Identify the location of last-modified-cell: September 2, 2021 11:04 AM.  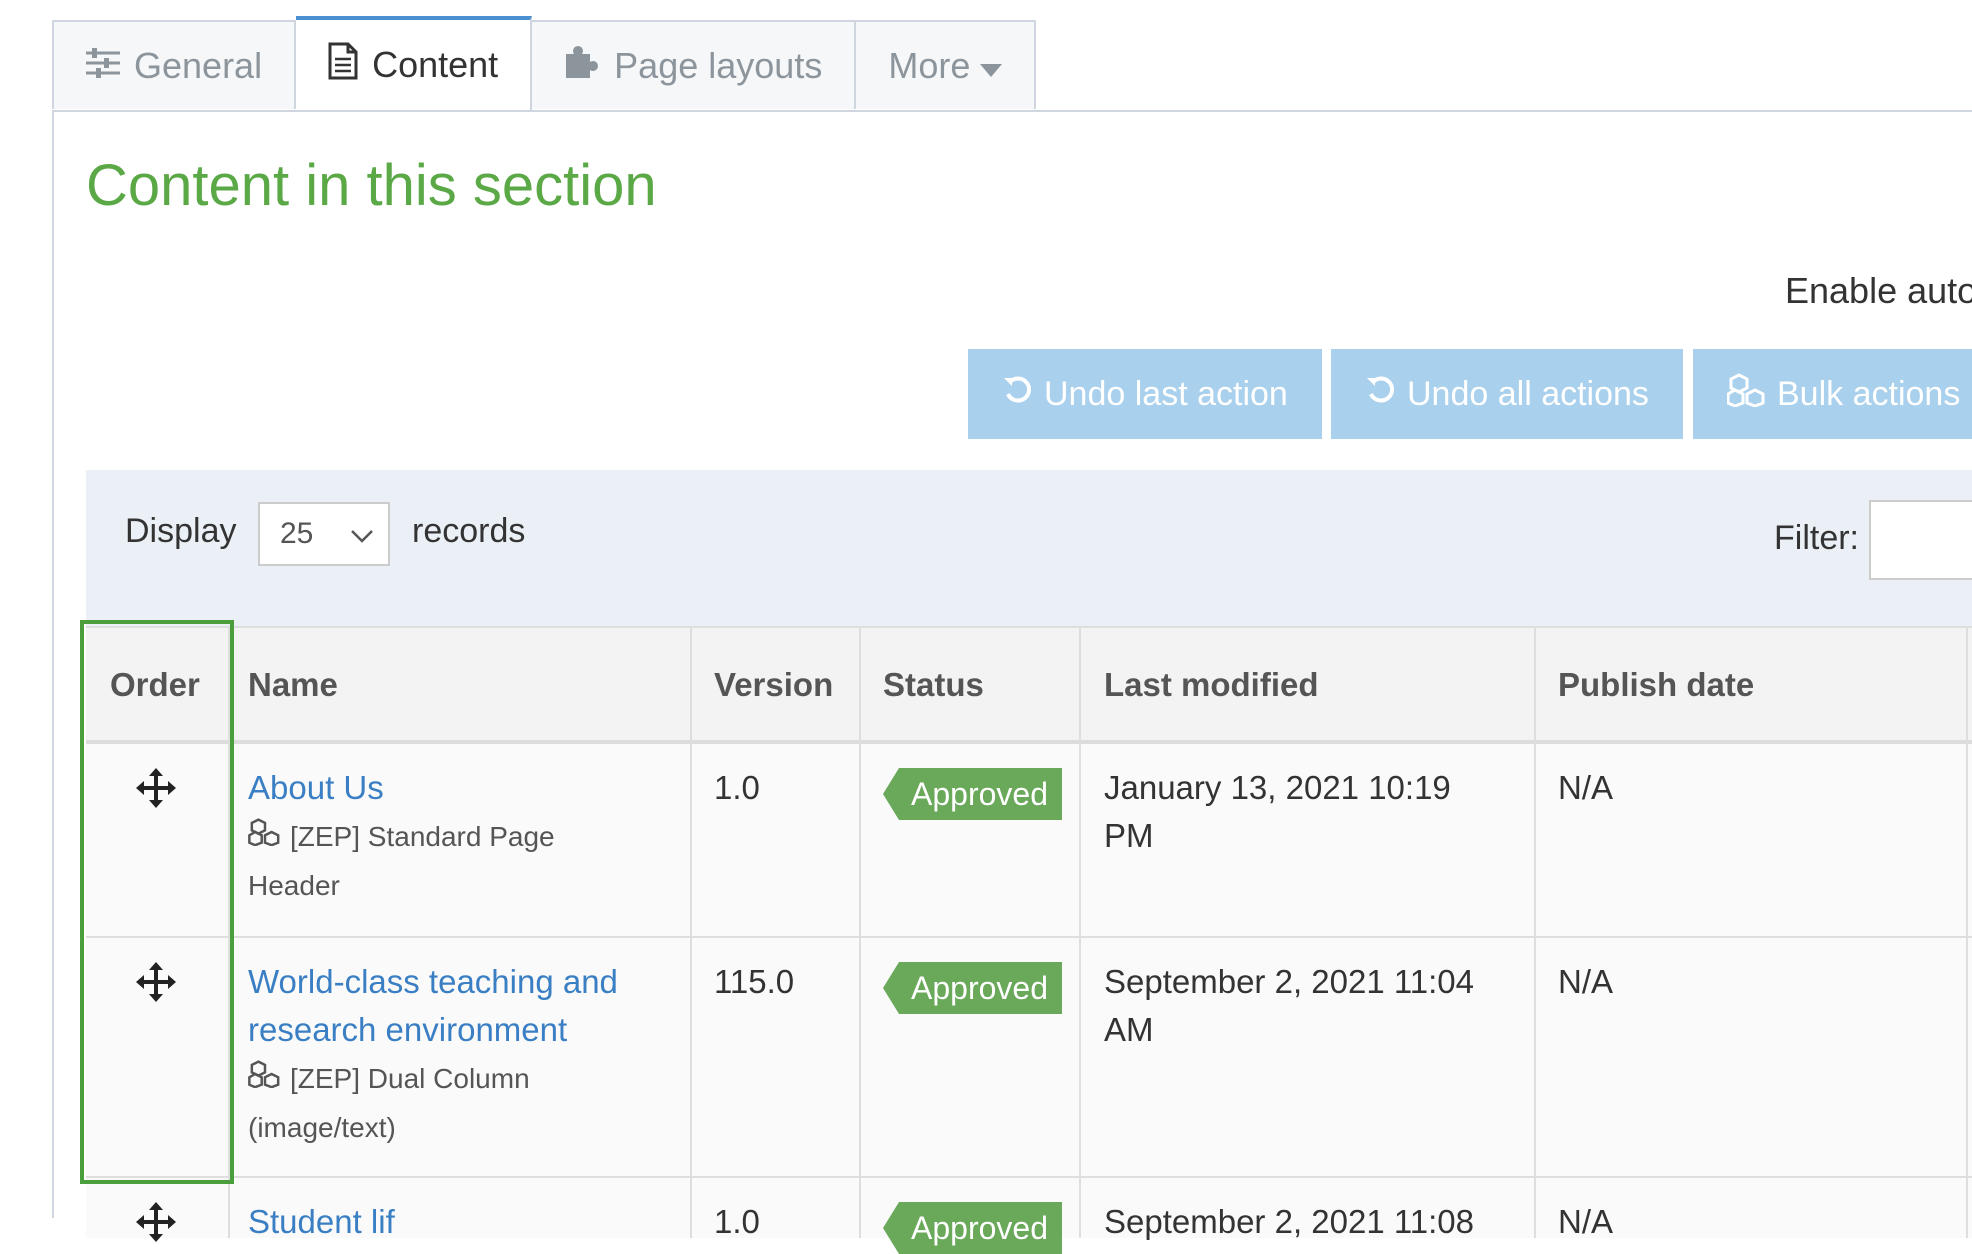
(1289, 1005).